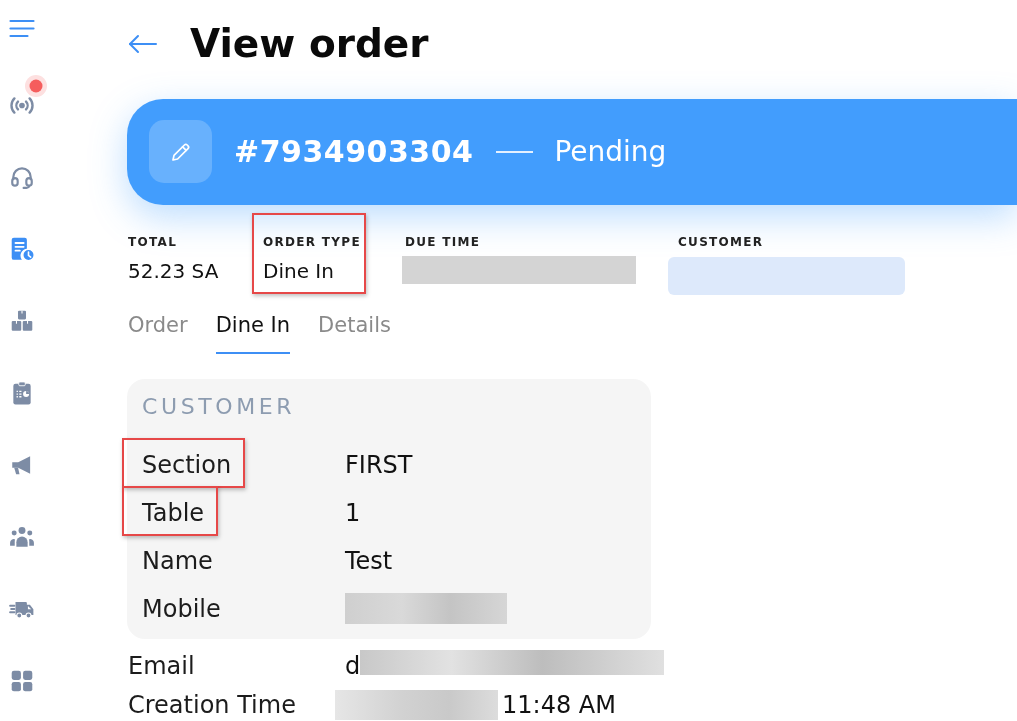 The image size is (1017, 721). I want to click on row-value: 1, so click(353, 512).